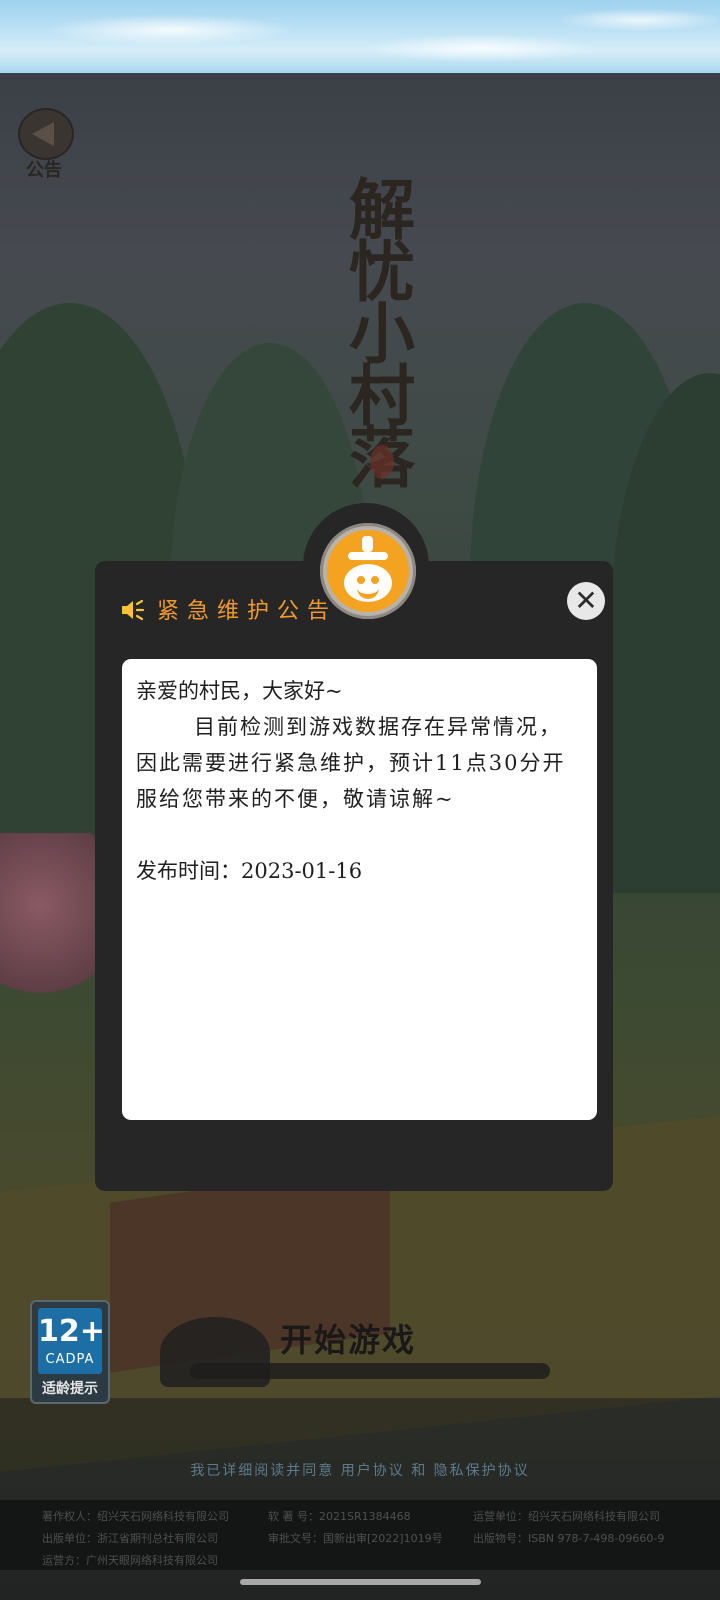 Image resolution: width=720 pixels, height=1600 pixels. Describe the element at coordinates (370, 1371) in the screenshot. I see `ink-swoosh` at that location.